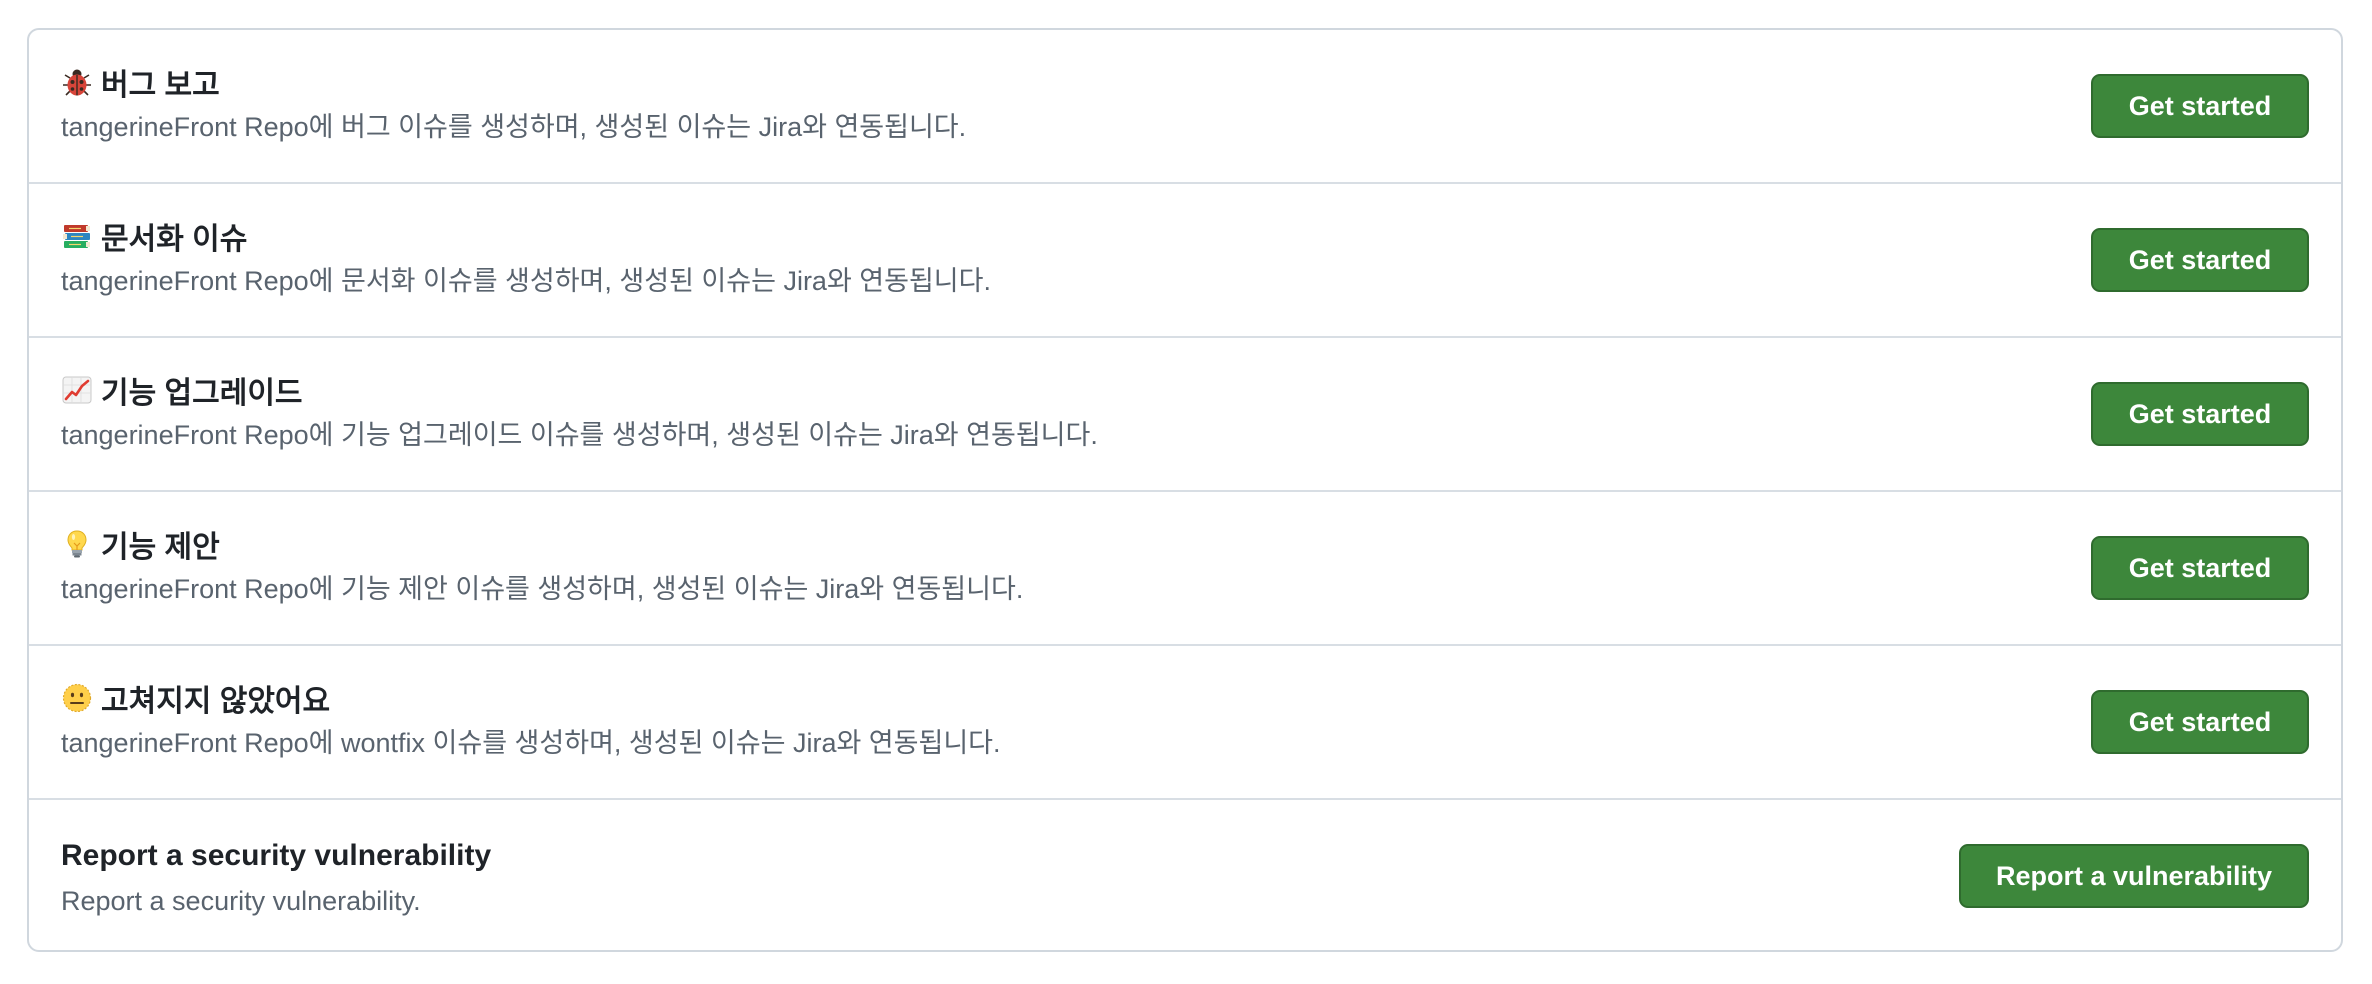 The image size is (2372, 984). I want to click on chart-increasing-icon, so click(77, 390).